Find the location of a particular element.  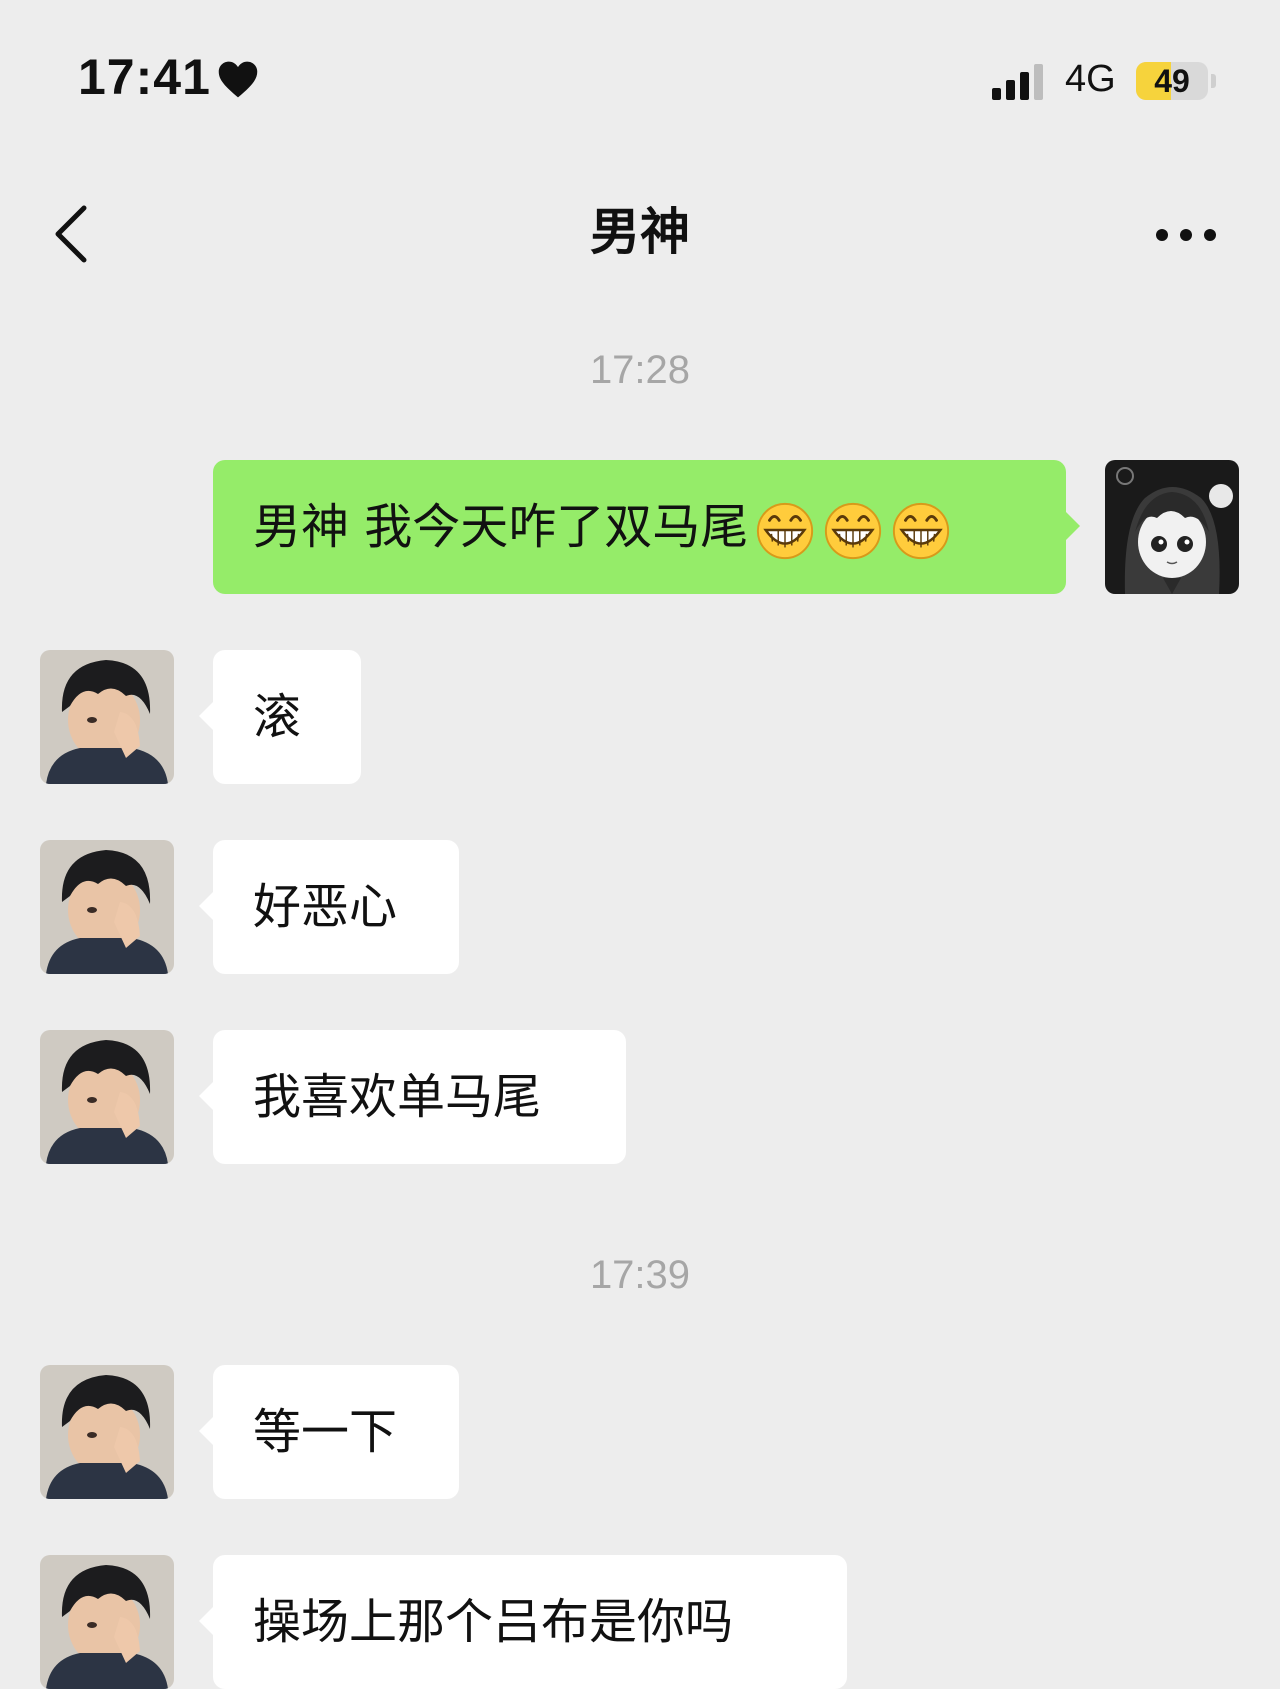

battery-indicator: 49 is located at coordinates (1172, 81).